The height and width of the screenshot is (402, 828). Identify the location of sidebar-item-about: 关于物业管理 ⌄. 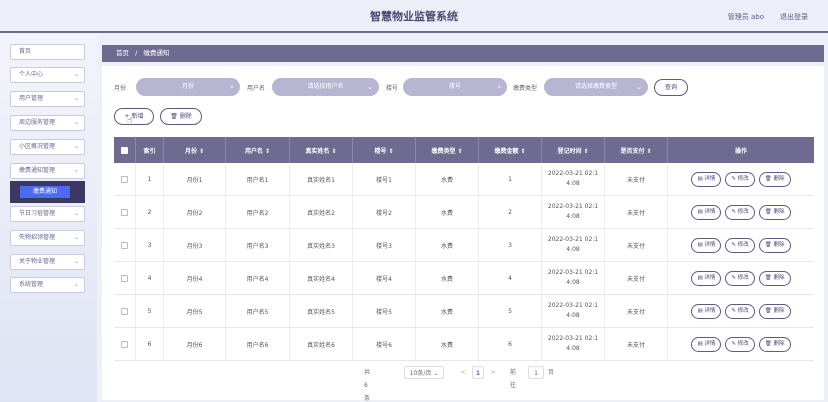
(47, 262).